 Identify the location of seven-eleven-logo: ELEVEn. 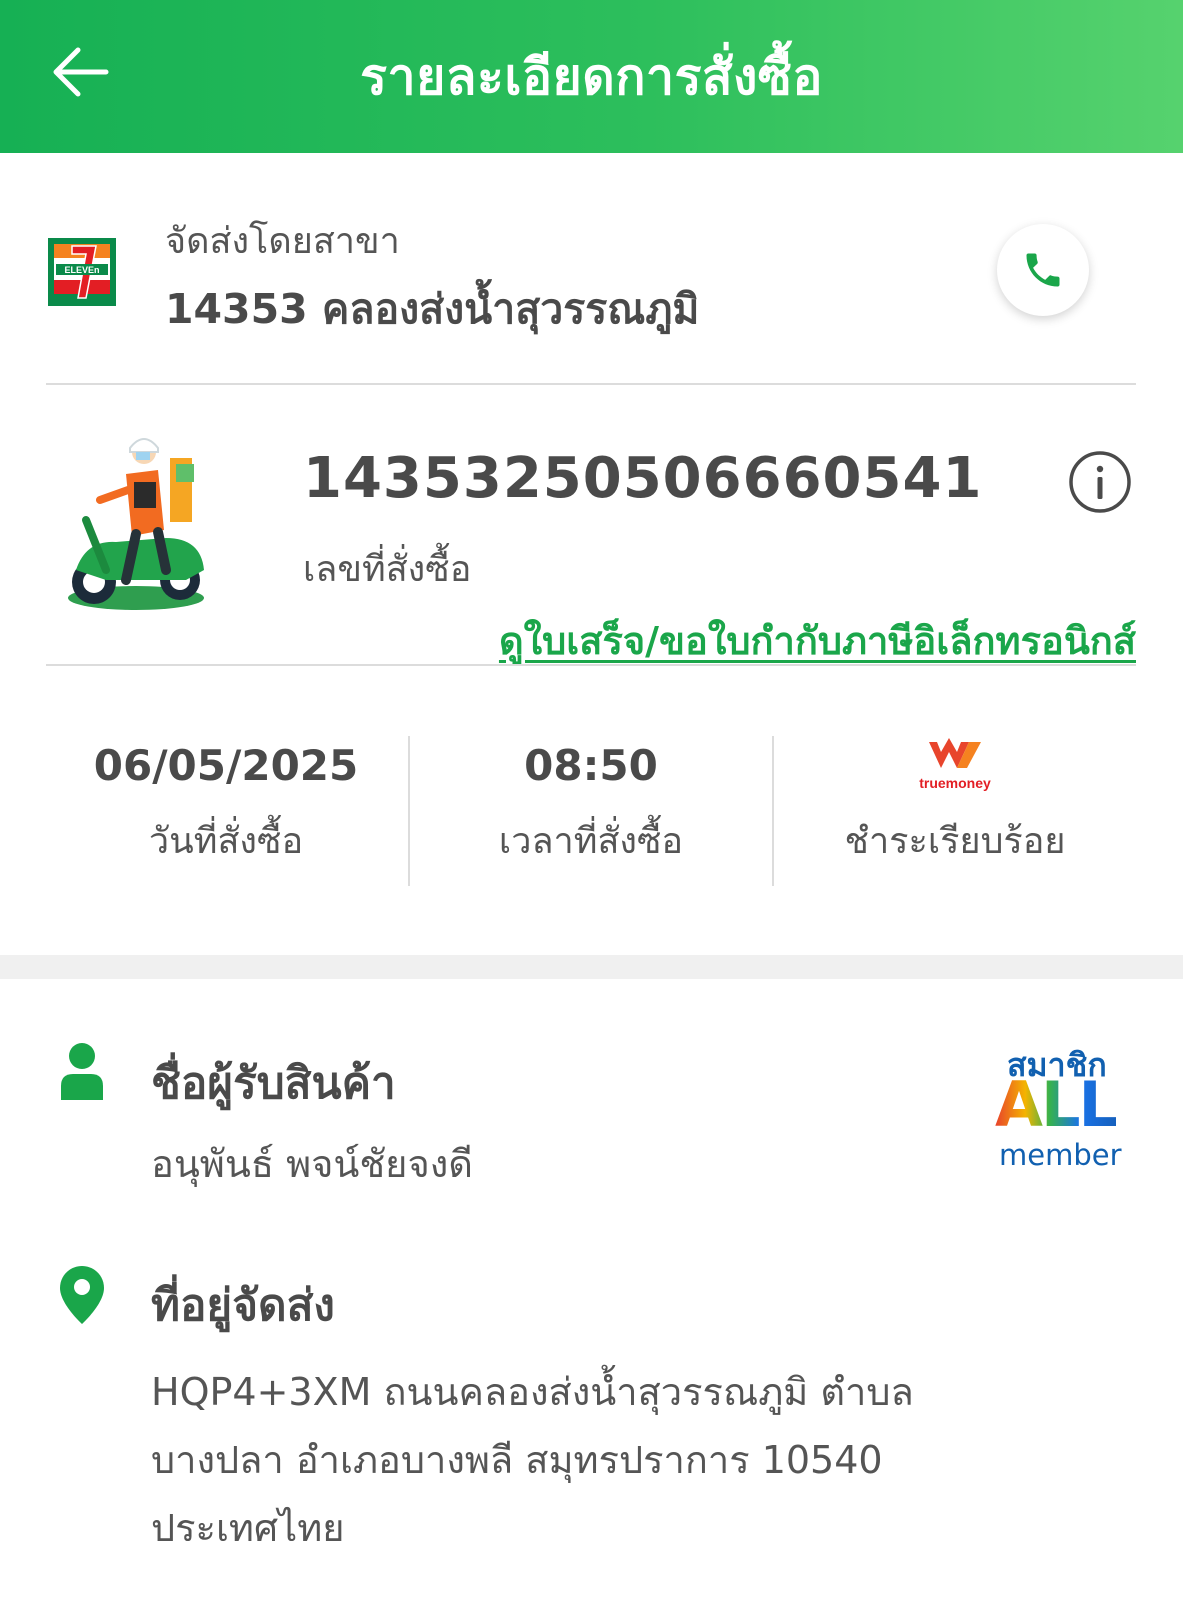
(82, 272).